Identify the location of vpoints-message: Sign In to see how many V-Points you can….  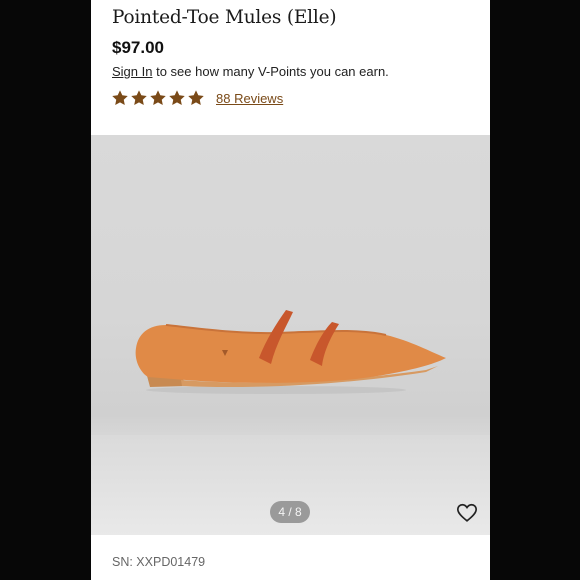
(250, 71).